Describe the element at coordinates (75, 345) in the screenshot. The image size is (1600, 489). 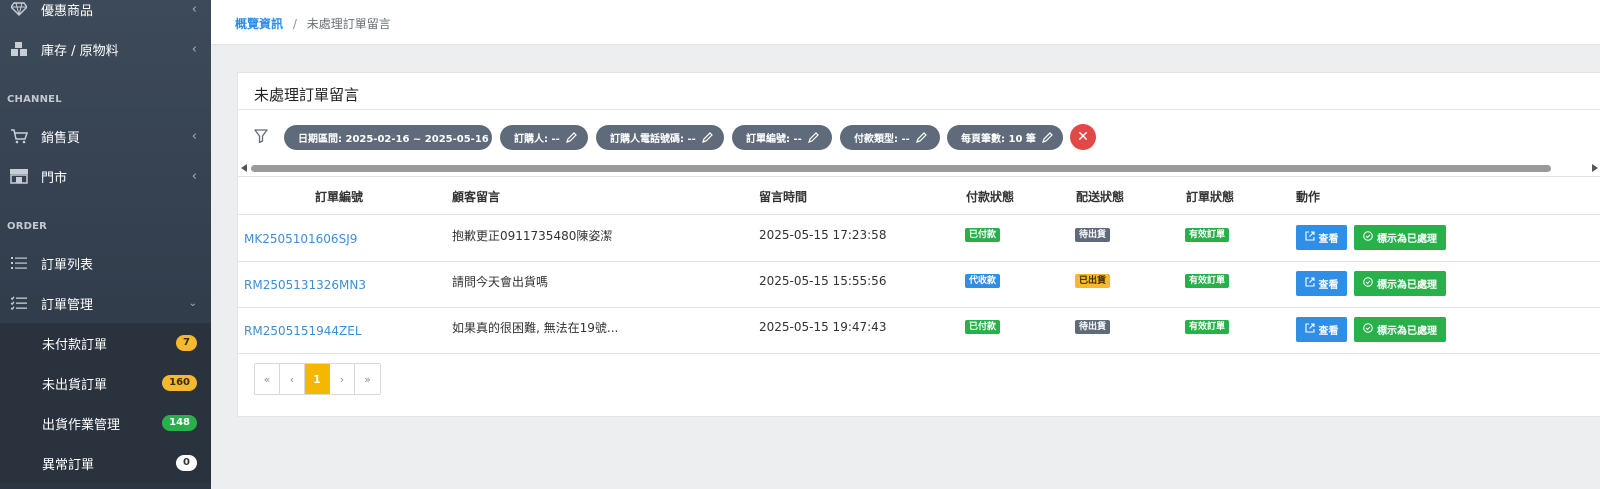
I see `sidebar-subitem-label: 未付款訂單` at that location.